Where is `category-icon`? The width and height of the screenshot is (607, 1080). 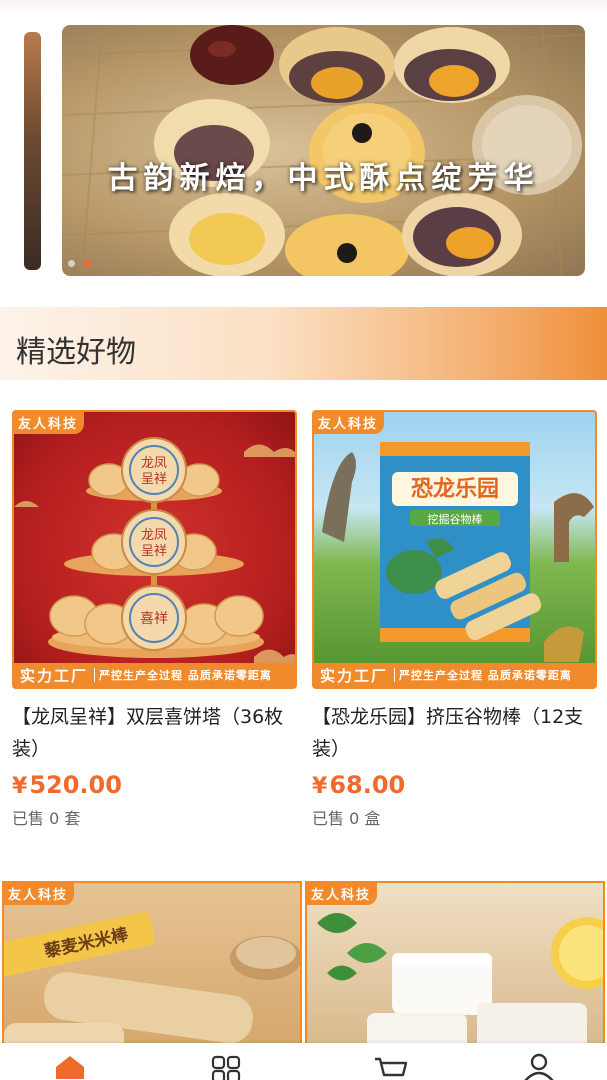 category-icon is located at coordinates (226, 1067).